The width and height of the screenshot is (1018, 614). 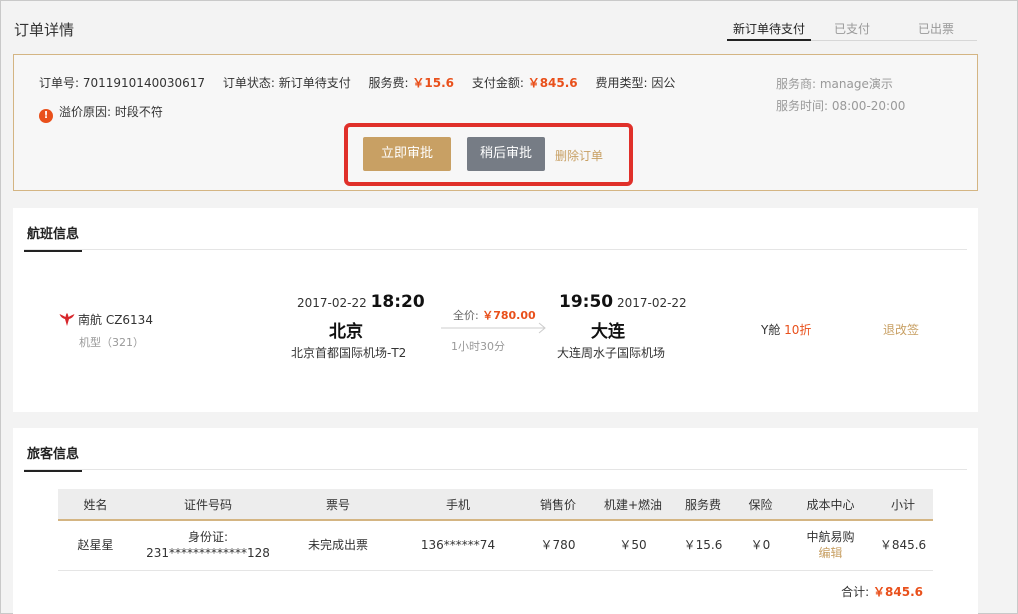 I want to click on page-title: 订单详情, so click(x=44, y=30).